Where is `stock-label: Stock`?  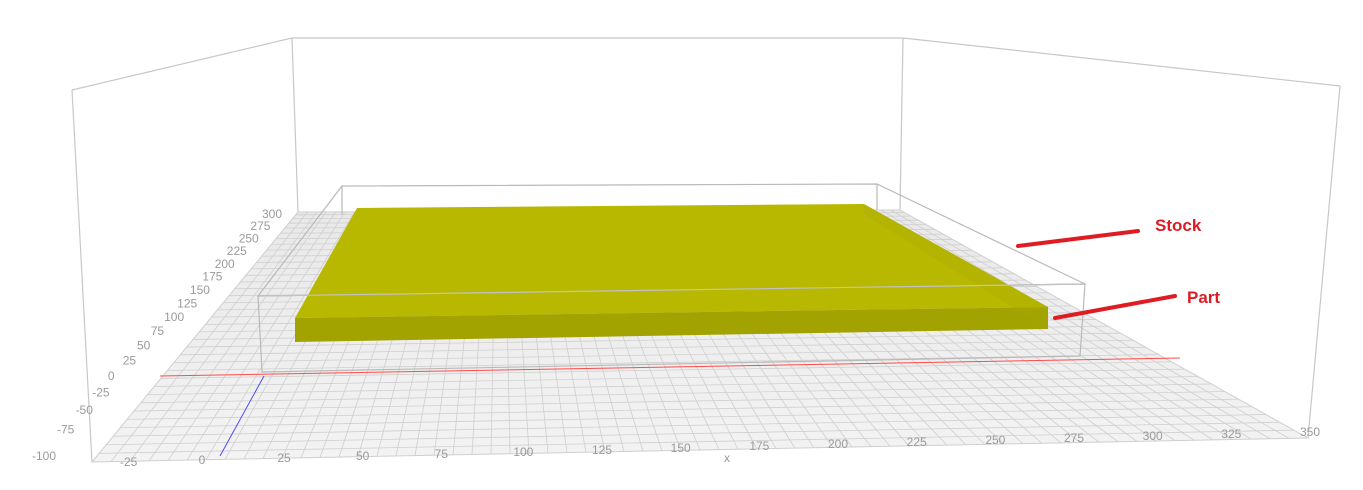 stock-label: Stock is located at coordinates (1178, 225).